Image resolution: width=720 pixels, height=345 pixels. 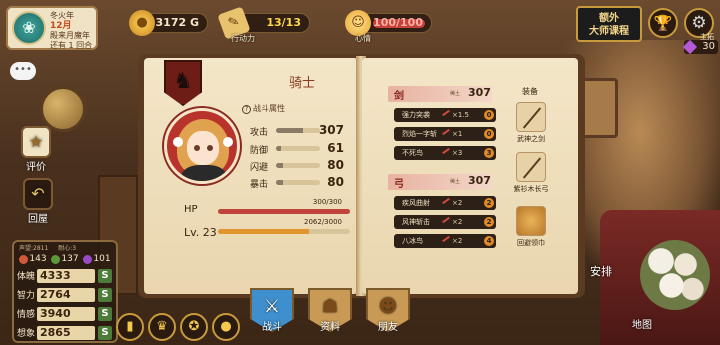 What do you see at coordinates (440, 94) in the screenshot?
I see `sword-section-header: 剑 稀土 307` at bounding box center [440, 94].